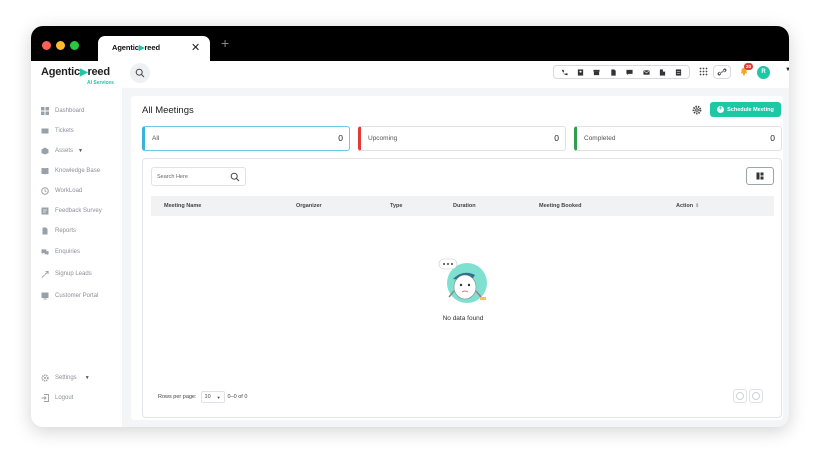 The image size is (820, 463). Describe the element at coordinates (75, 72) in the screenshot. I see `app-logo: Agentic▶reed` at that location.